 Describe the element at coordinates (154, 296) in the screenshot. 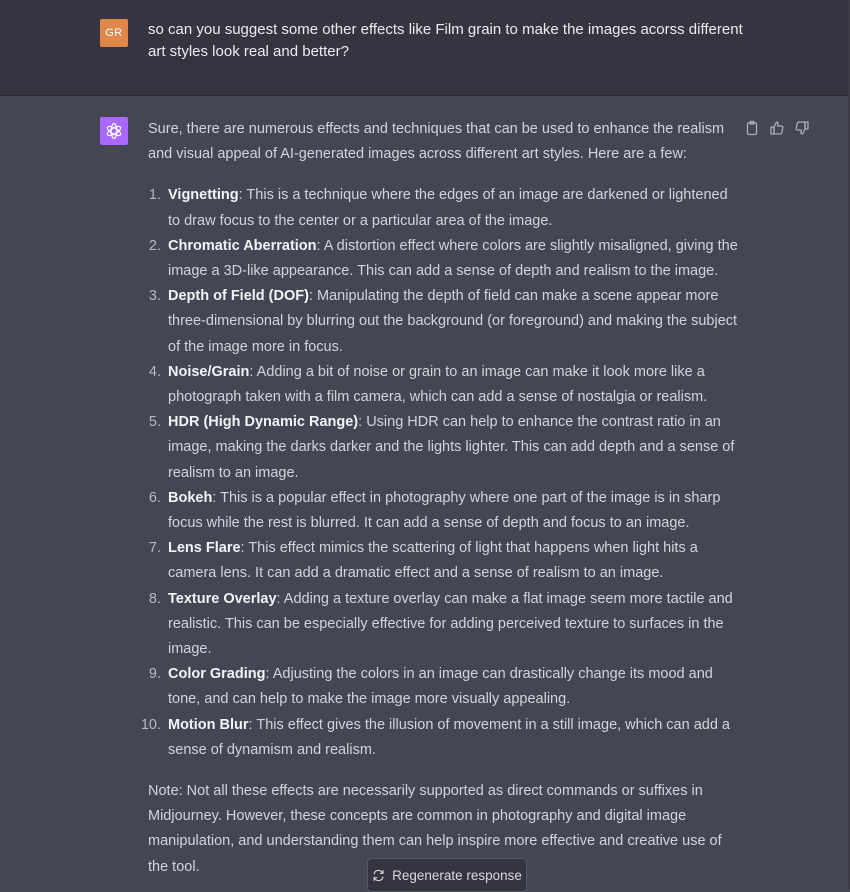

I see `list-item-number: 3.` at that location.